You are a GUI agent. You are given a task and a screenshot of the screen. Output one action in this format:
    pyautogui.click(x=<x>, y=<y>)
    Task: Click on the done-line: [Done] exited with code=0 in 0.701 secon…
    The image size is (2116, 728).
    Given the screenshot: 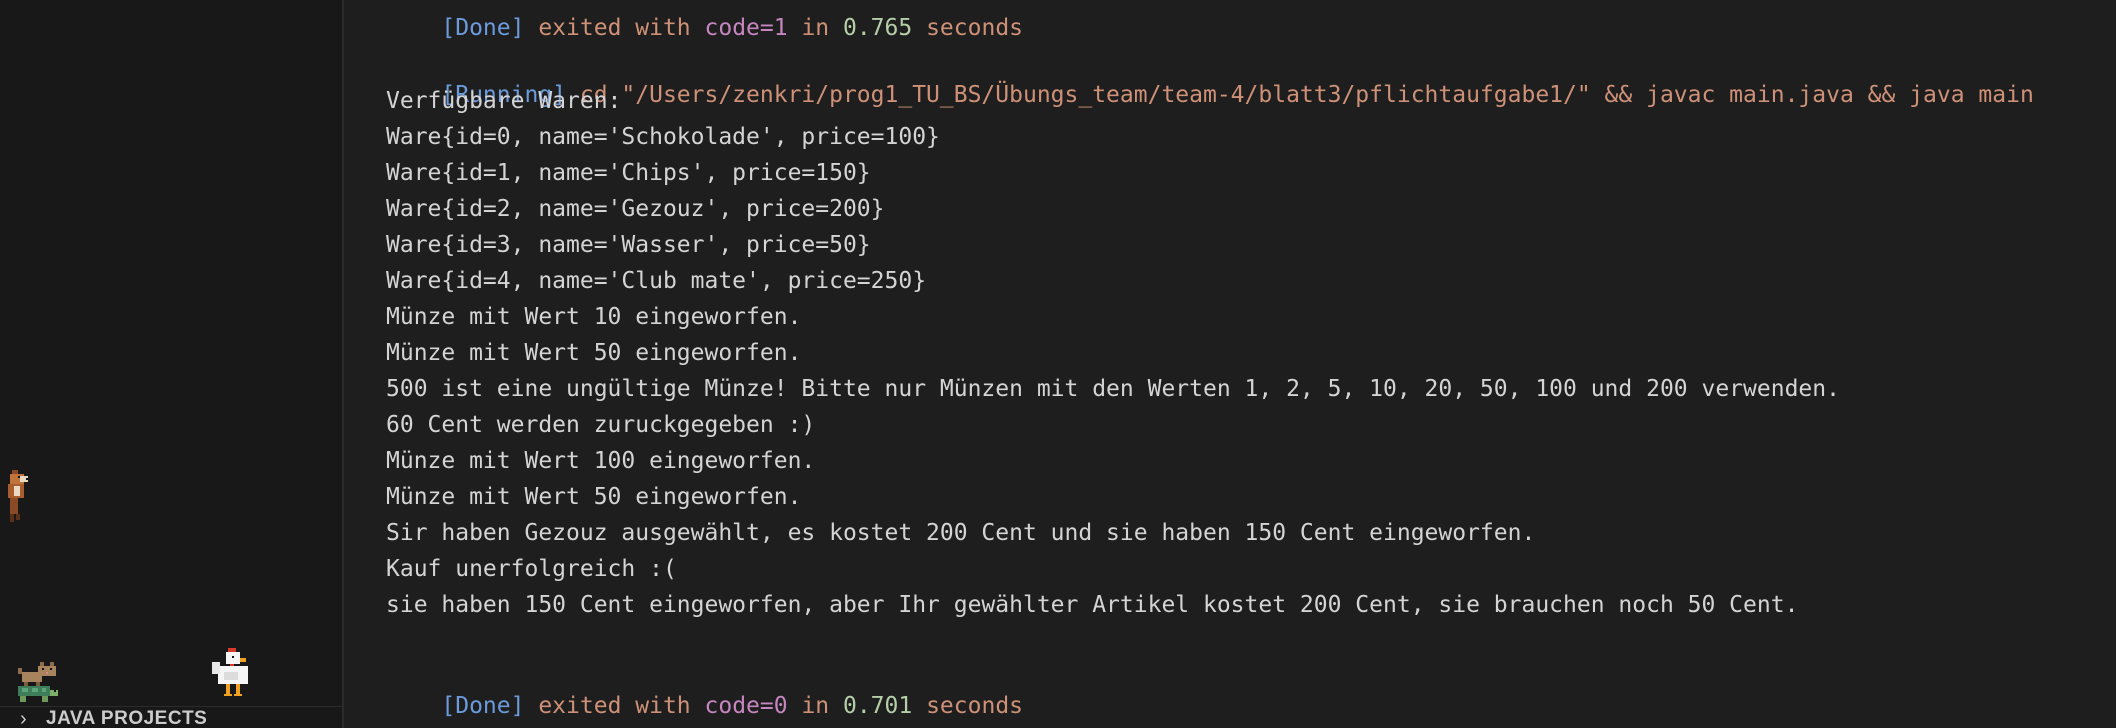 What is the action you would take?
    pyautogui.click(x=704, y=690)
    